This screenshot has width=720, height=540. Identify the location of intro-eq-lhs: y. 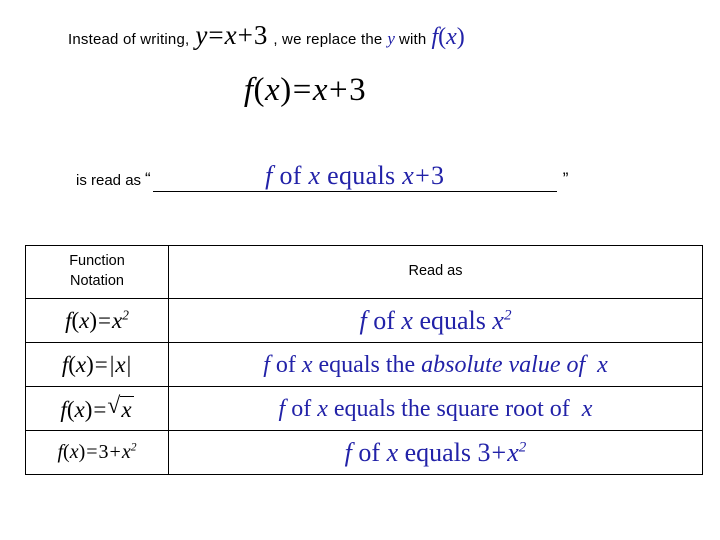
(201, 35).